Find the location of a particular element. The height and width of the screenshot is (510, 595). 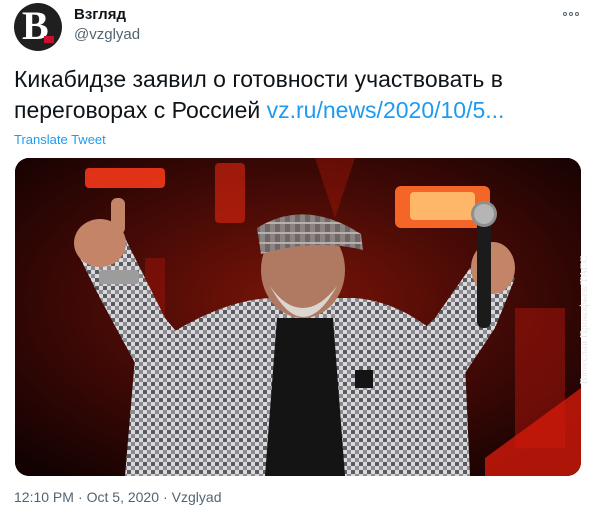

display-name: Взгляд is located at coordinates (100, 14).